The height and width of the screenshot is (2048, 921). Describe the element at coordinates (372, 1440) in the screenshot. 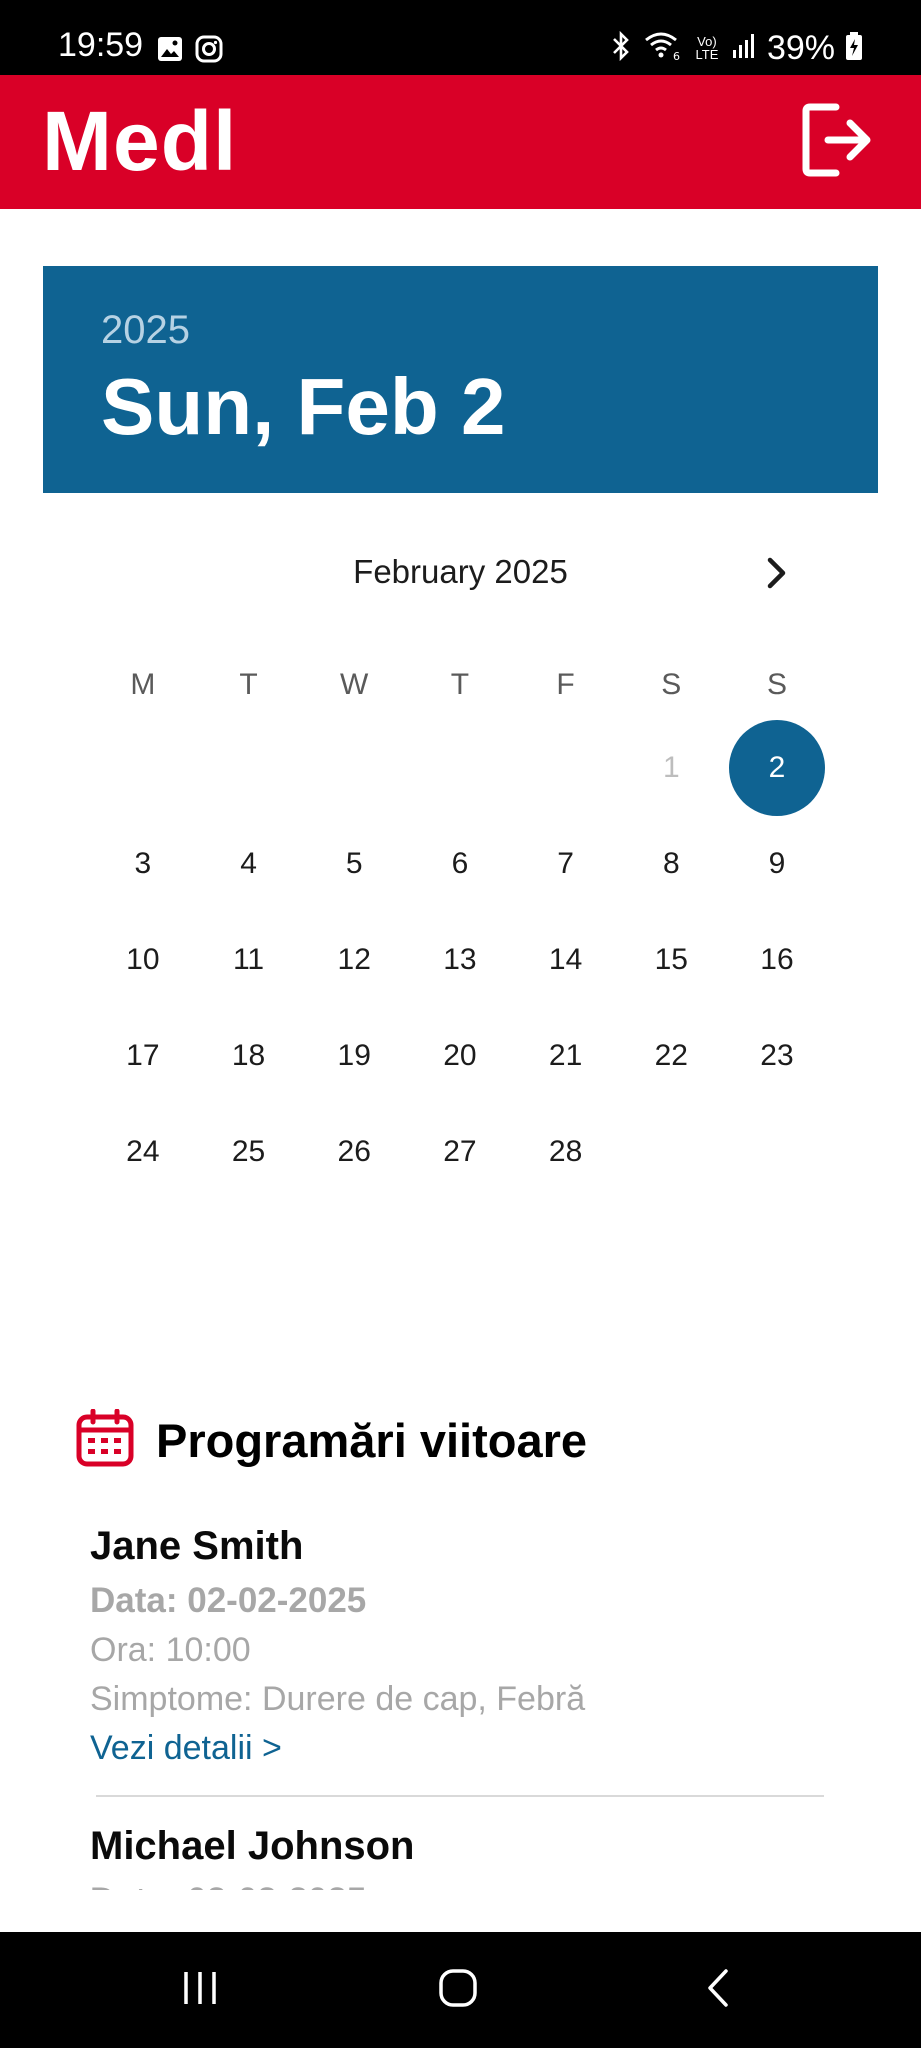

I see `section-title: Programări viitoare` at that location.